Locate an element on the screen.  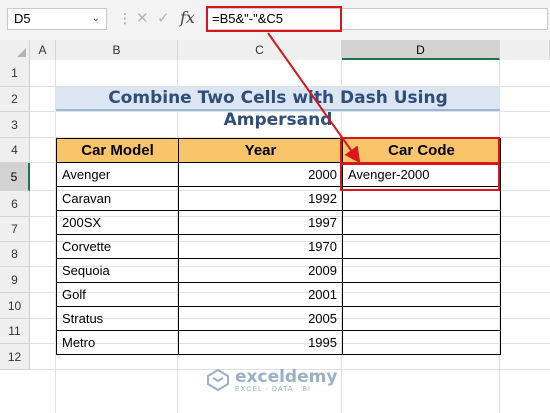
header-year: Year is located at coordinates (260, 150).